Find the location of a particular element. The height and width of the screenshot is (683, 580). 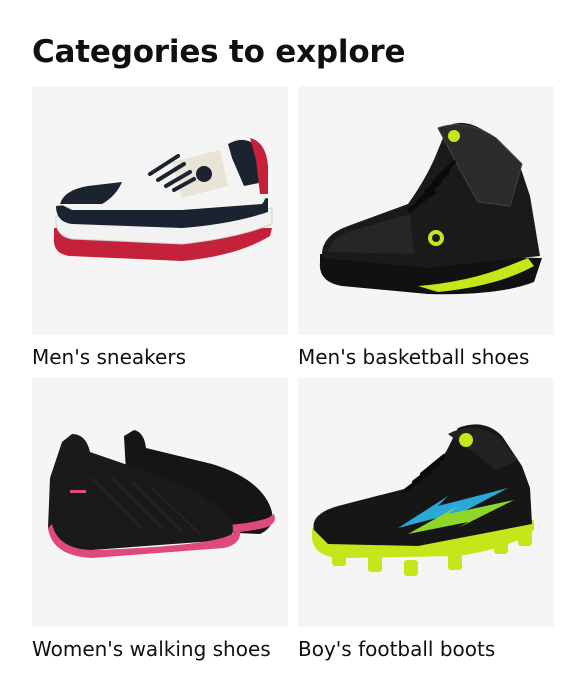

sneaker-illustration is located at coordinates (163, 199).